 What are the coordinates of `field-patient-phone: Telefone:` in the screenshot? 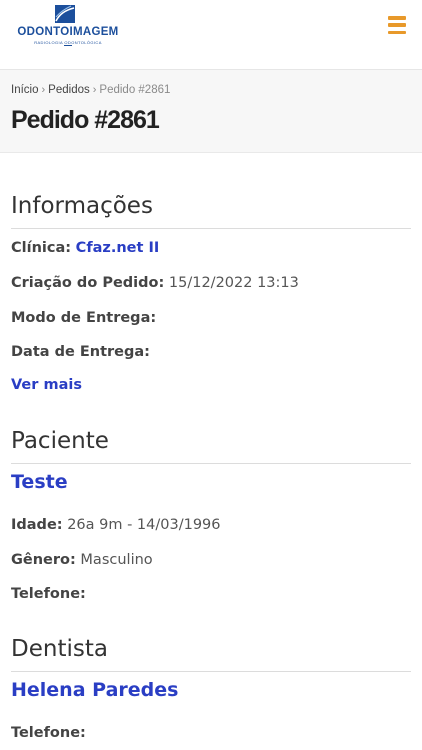 It's located at (48, 594).